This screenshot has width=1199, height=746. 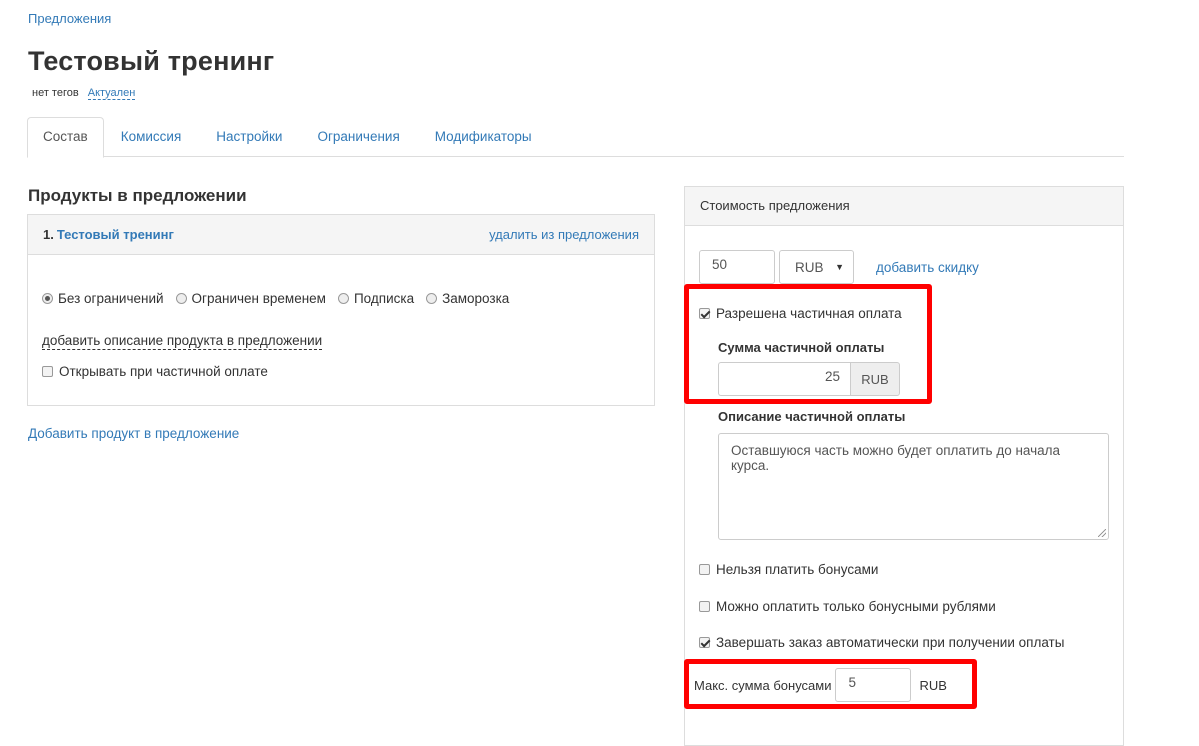 I want to click on radio-subscription: Подписка, so click(x=375, y=298).